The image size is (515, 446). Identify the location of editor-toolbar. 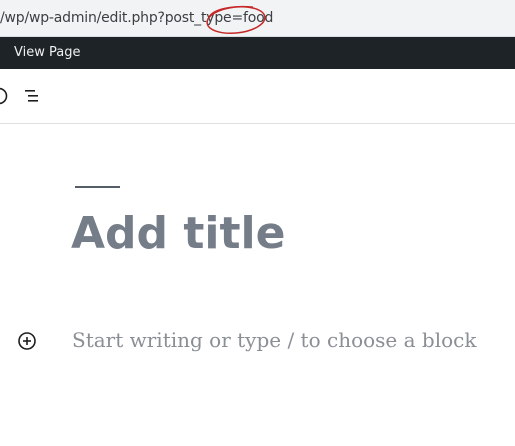
(257, 96).